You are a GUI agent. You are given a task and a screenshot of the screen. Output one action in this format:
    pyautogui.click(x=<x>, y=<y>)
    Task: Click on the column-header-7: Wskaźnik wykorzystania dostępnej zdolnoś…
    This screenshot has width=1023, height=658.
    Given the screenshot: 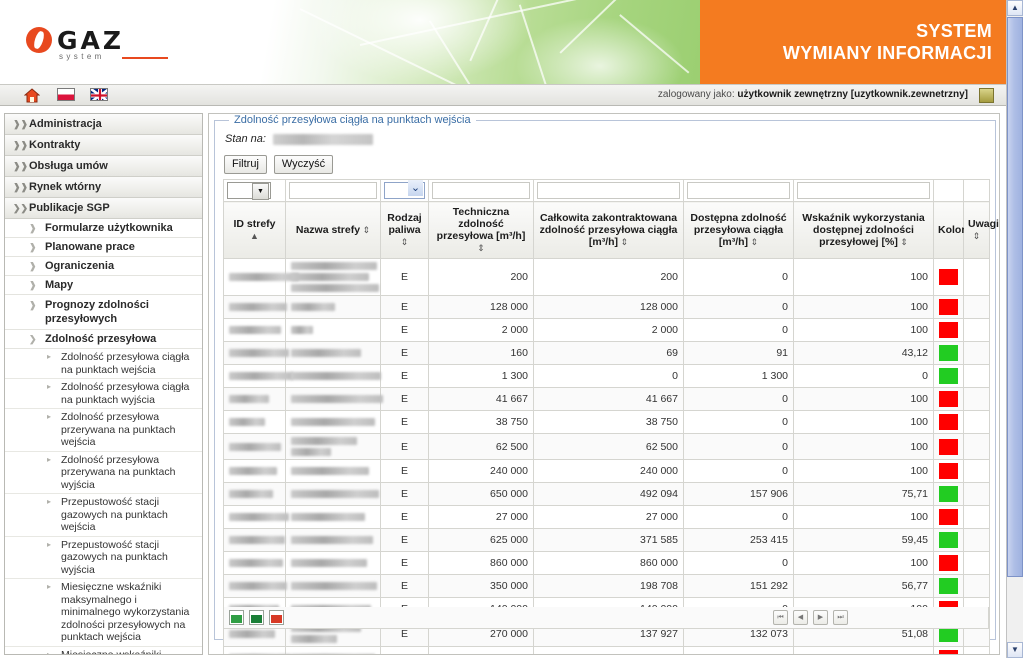 What is the action you would take?
    pyautogui.click(x=863, y=230)
    